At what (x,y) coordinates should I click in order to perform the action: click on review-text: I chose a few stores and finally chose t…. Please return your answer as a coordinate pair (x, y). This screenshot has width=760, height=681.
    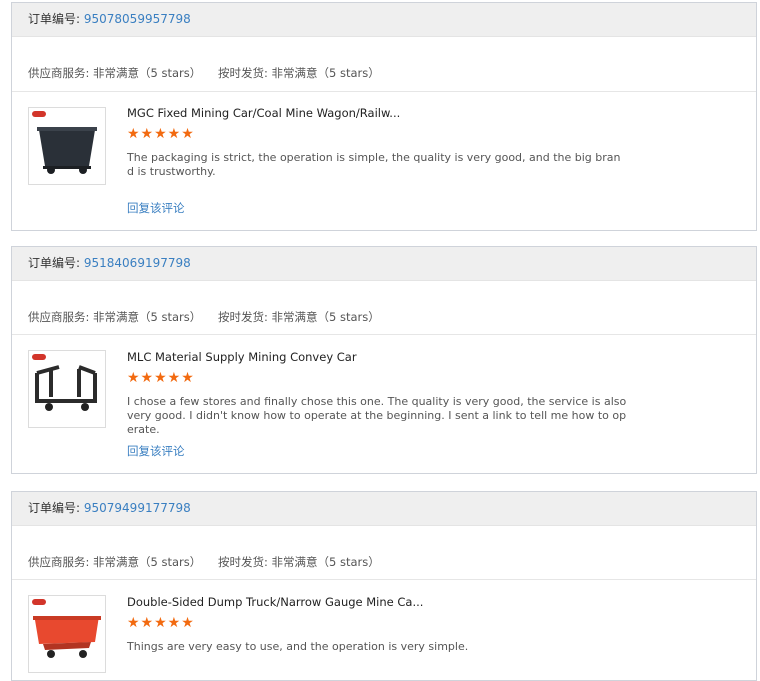
    Looking at the image, I should click on (377, 415).